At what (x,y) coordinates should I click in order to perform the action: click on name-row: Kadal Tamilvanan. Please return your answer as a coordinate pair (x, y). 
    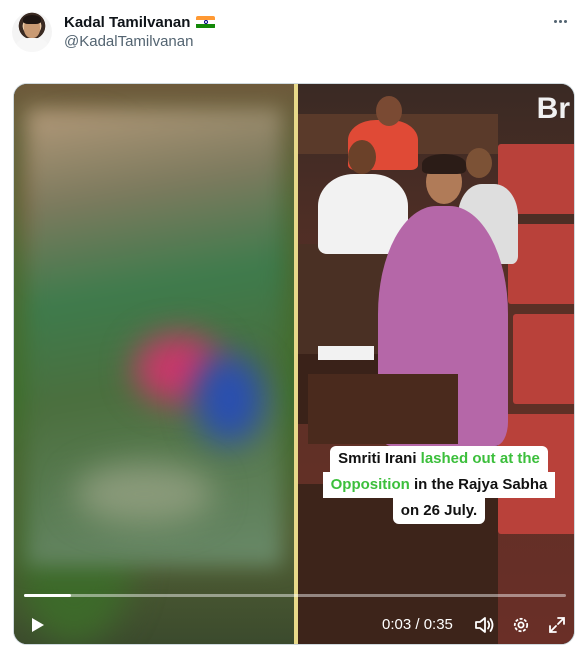
    Looking at the image, I should click on (140, 22).